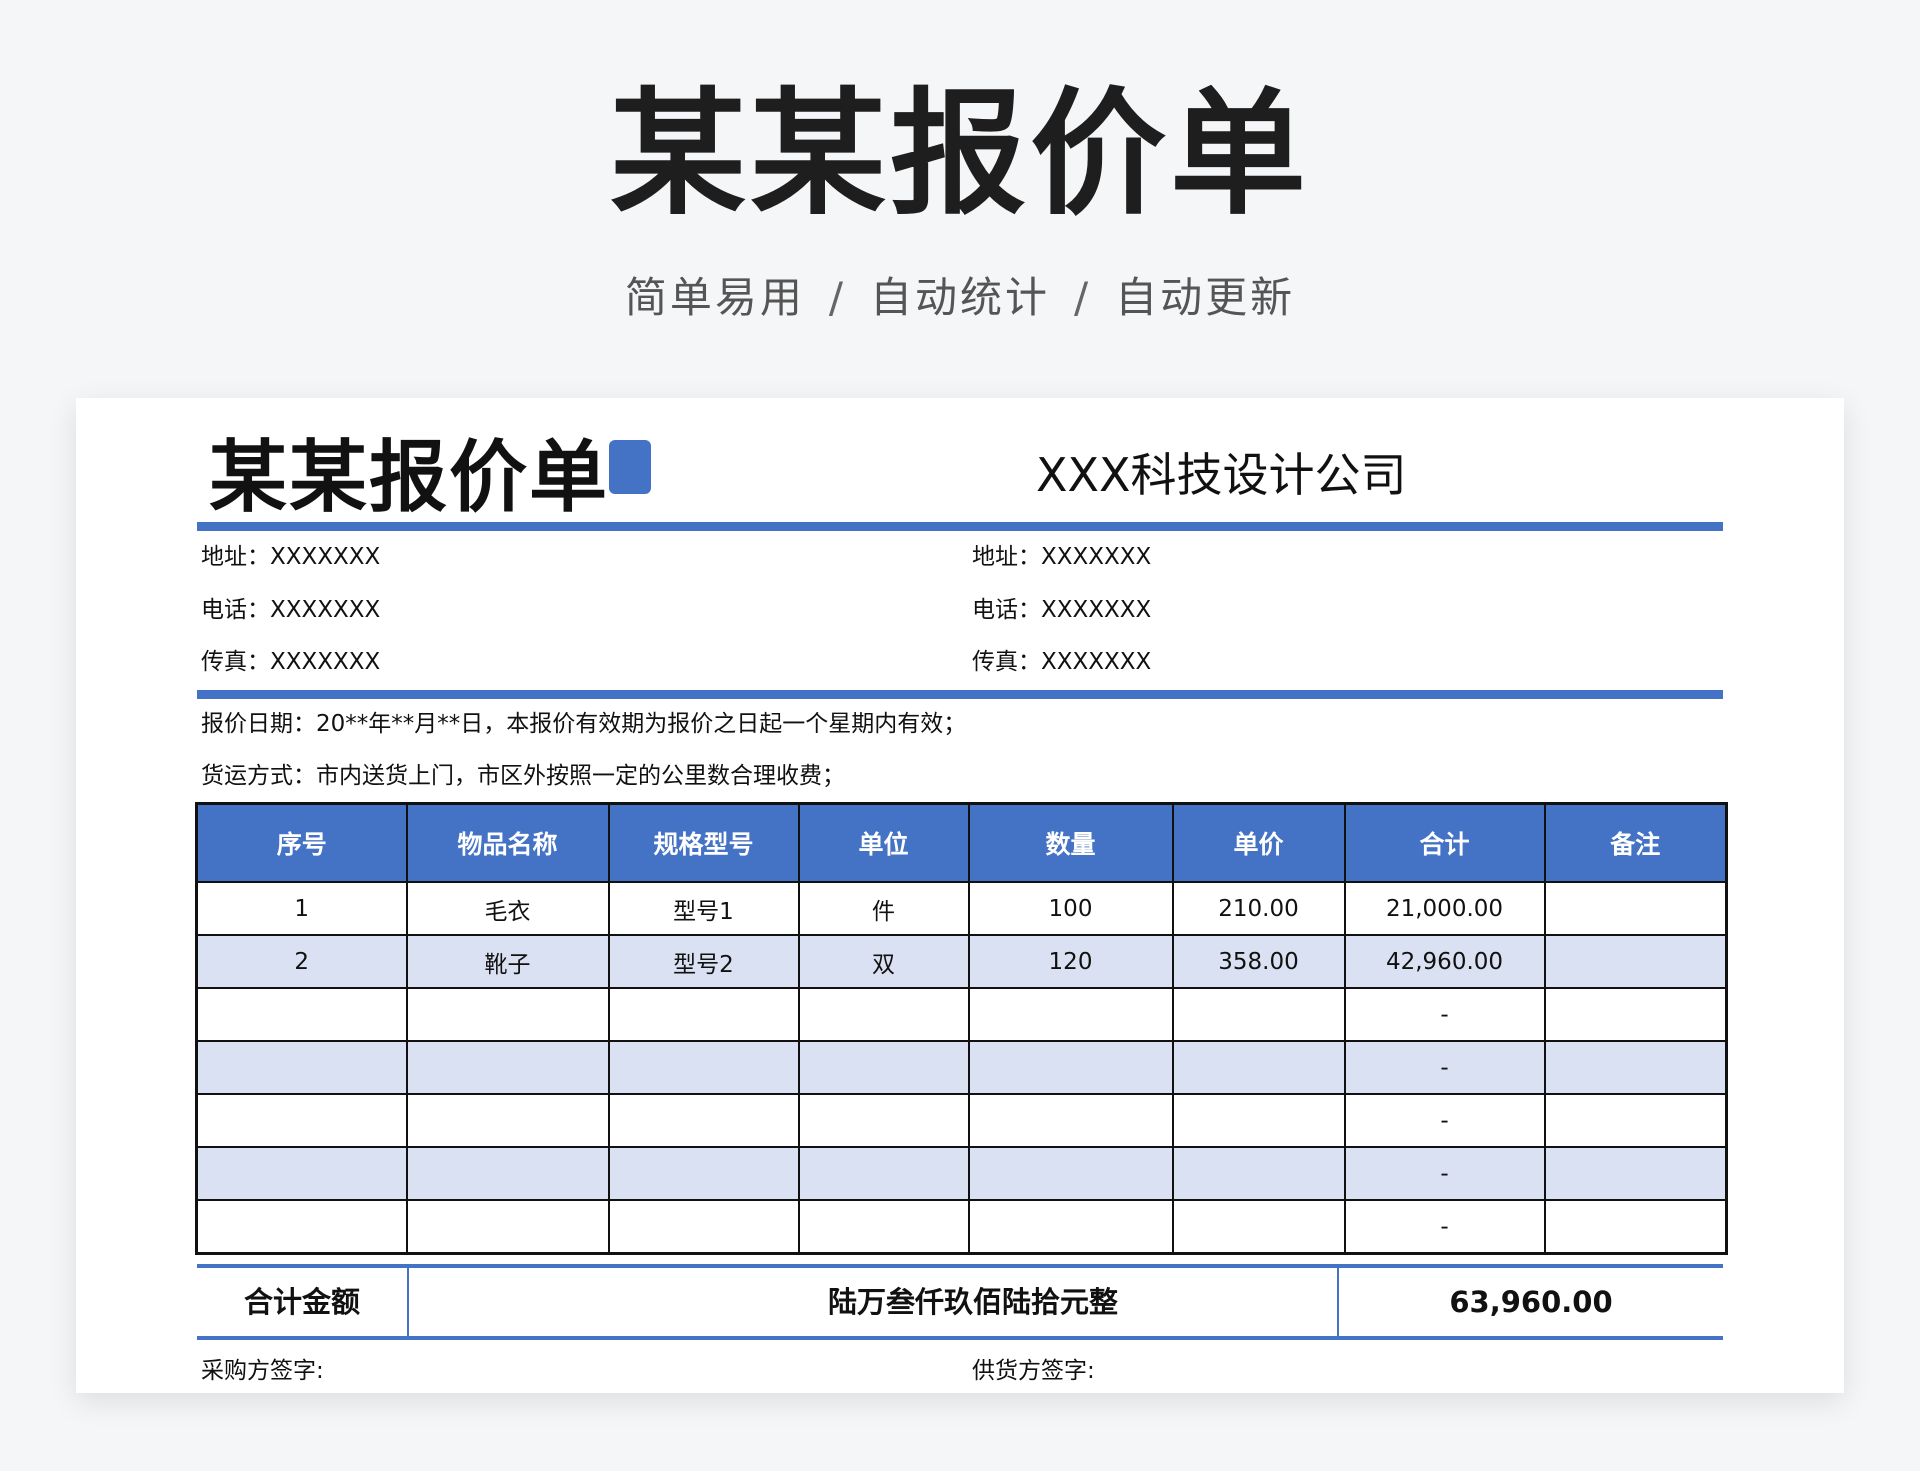 The width and height of the screenshot is (1920, 1471). I want to click on supplier-signature-label: 供货方签字:, so click(1033, 1371).